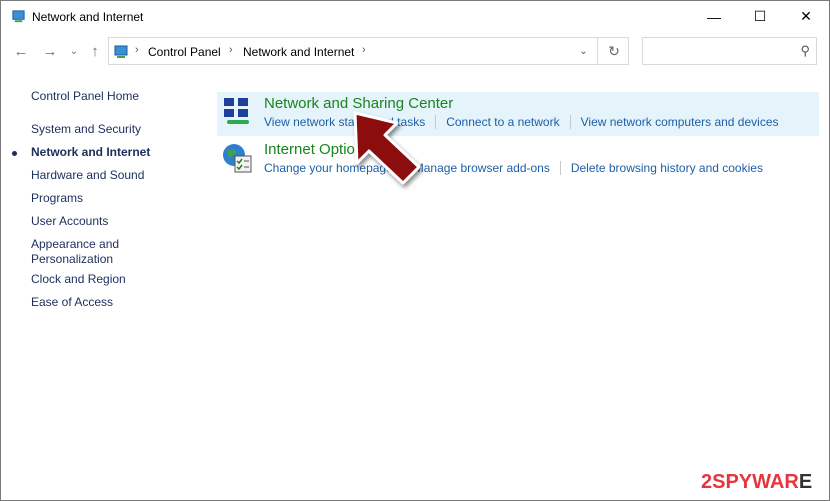 The height and width of the screenshot is (501, 830). I want to click on back-button: ←, so click(21, 51).